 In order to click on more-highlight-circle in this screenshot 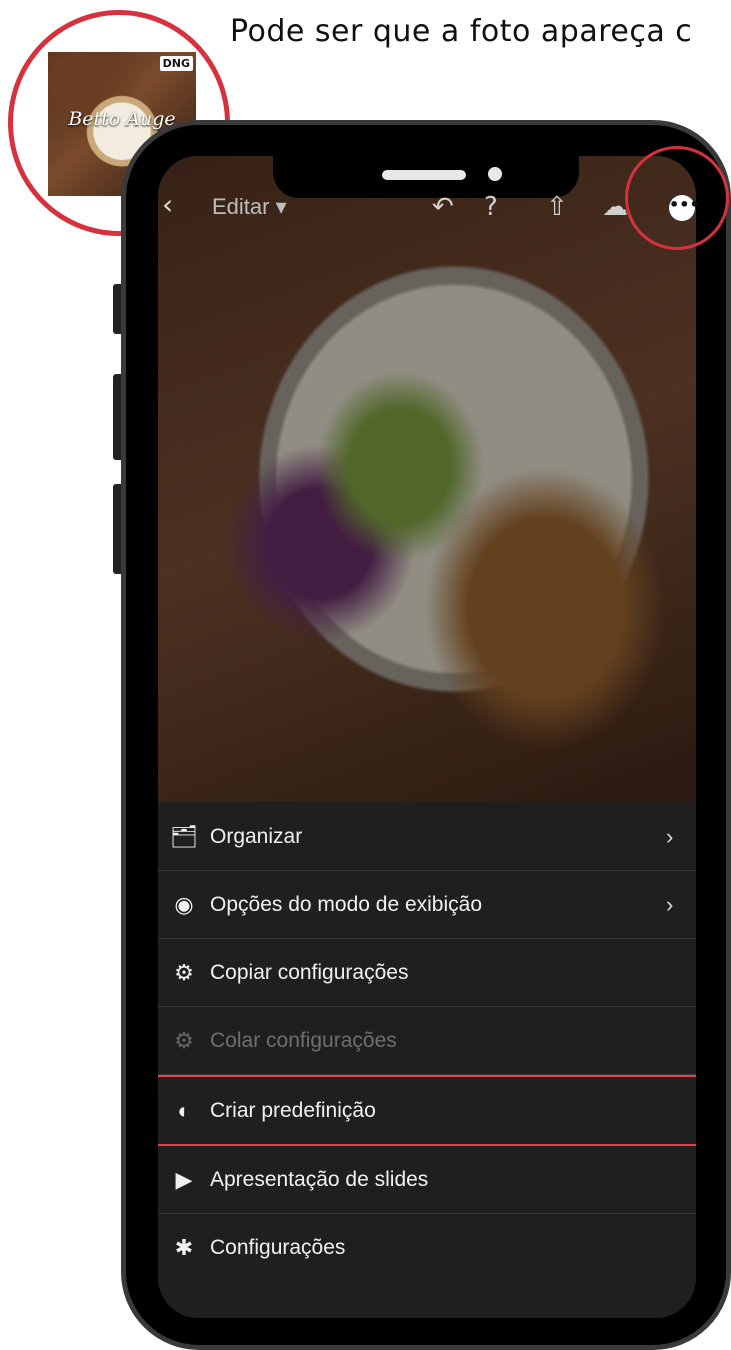, I will do `click(677, 198)`.